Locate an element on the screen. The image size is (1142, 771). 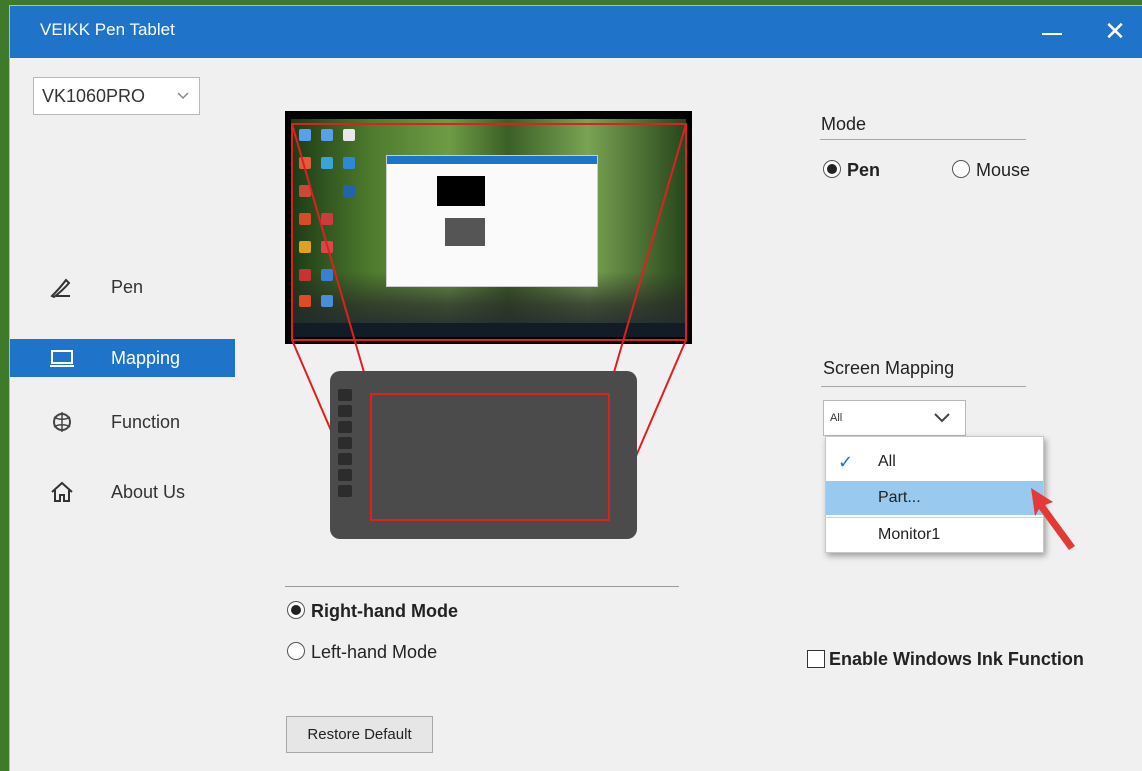
mode-title: Mode is located at coordinates (844, 124).